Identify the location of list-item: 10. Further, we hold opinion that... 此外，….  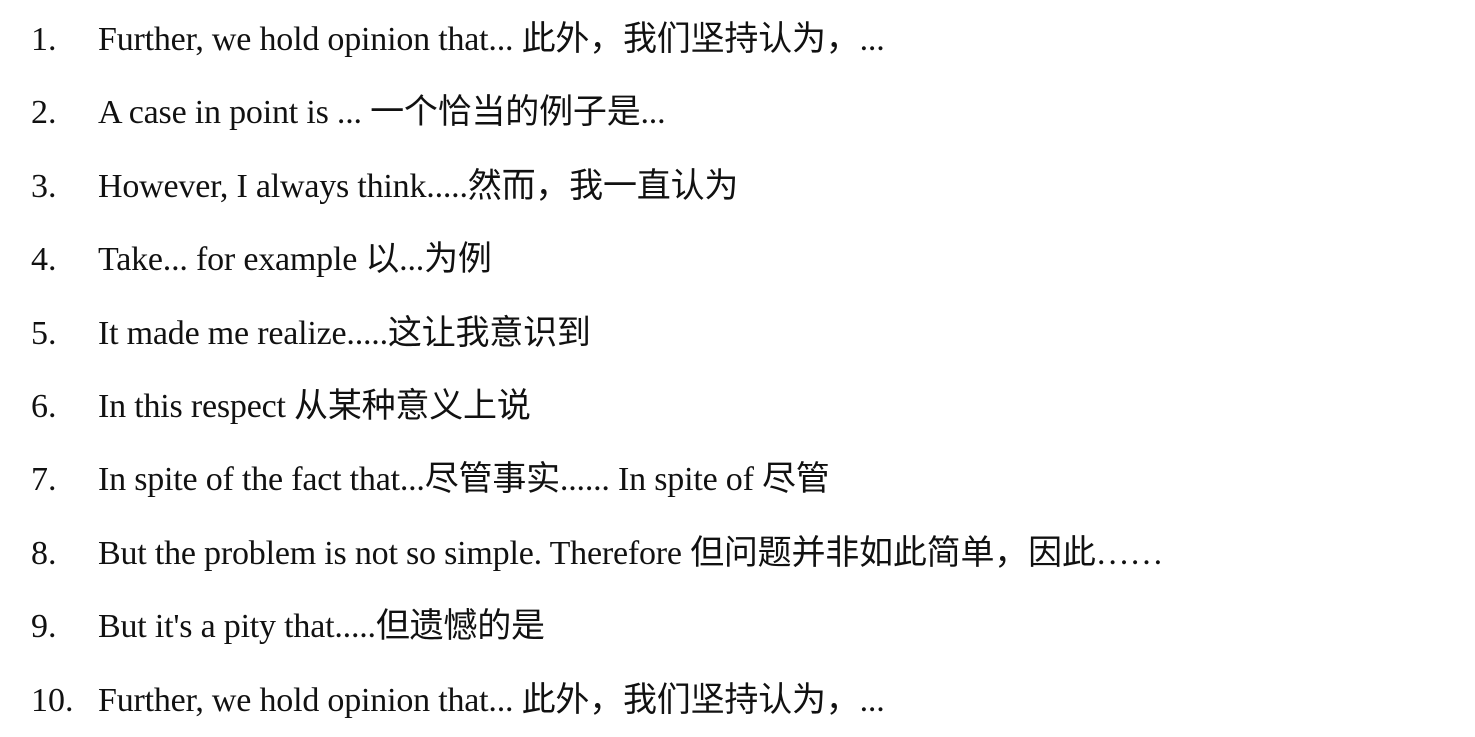
(737, 700).